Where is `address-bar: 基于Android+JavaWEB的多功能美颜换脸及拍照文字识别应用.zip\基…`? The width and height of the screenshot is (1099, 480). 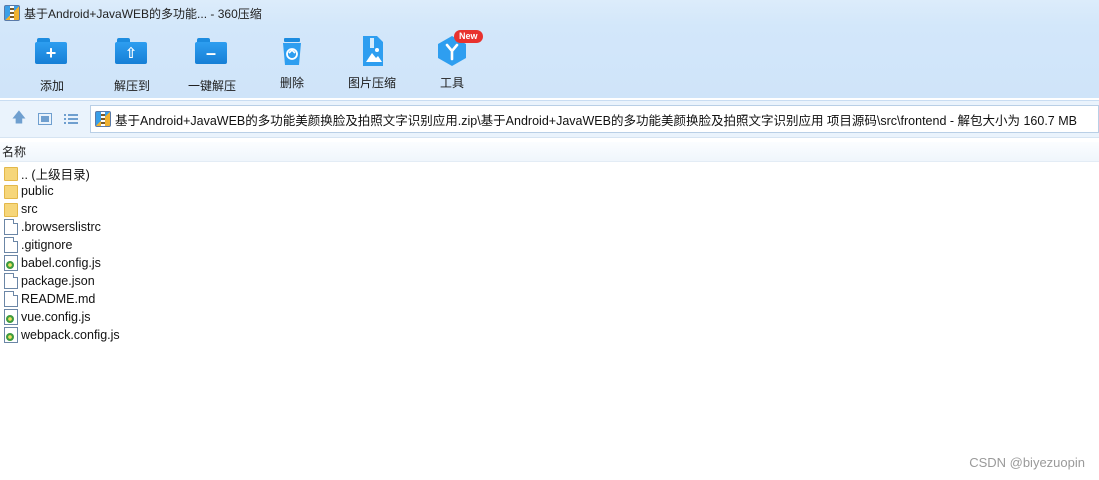
address-bar: 基于Android+JavaWEB的多功能美颜换脸及拍照文字识别应用.zip\基… is located at coordinates (594, 119).